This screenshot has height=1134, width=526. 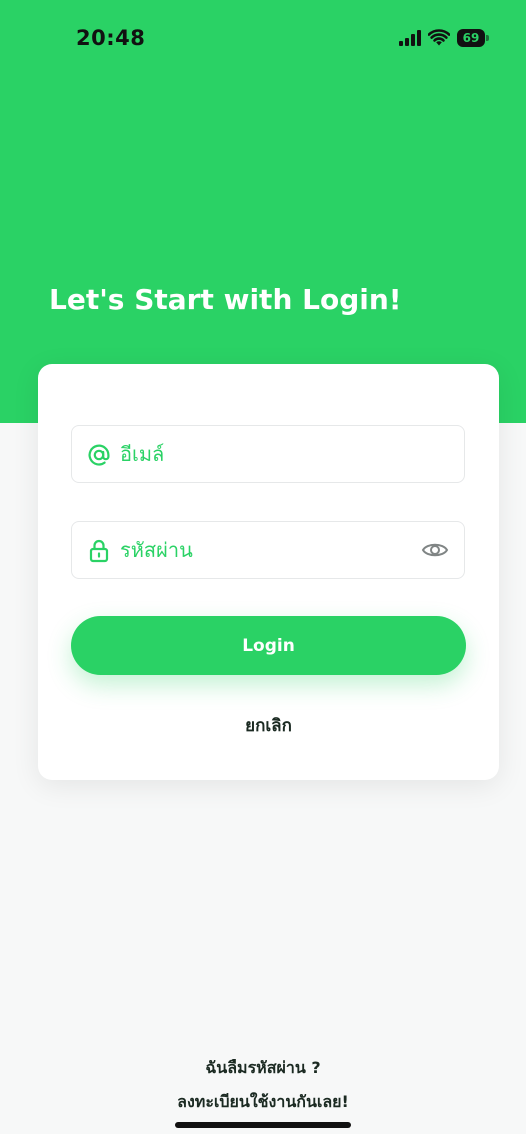 I want to click on email-field-container, so click(x=268, y=454).